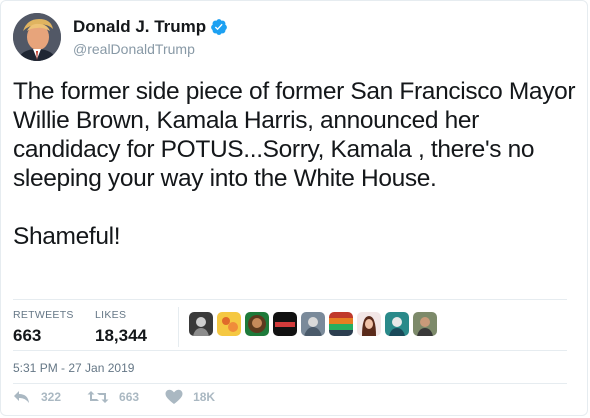 Image resolution: width=590 pixels, height=418 pixels. What do you see at coordinates (121, 335) in the screenshot?
I see `likes-count: 18,344` at bounding box center [121, 335].